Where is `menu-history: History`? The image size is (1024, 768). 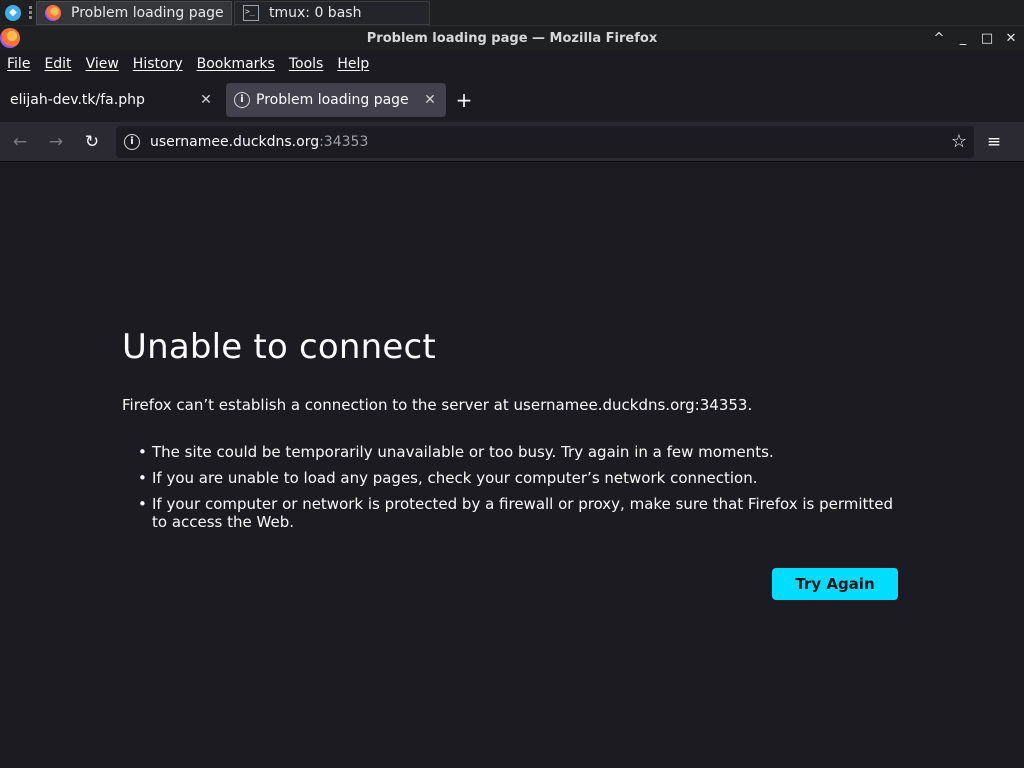 menu-history: History is located at coordinates (158, 64).